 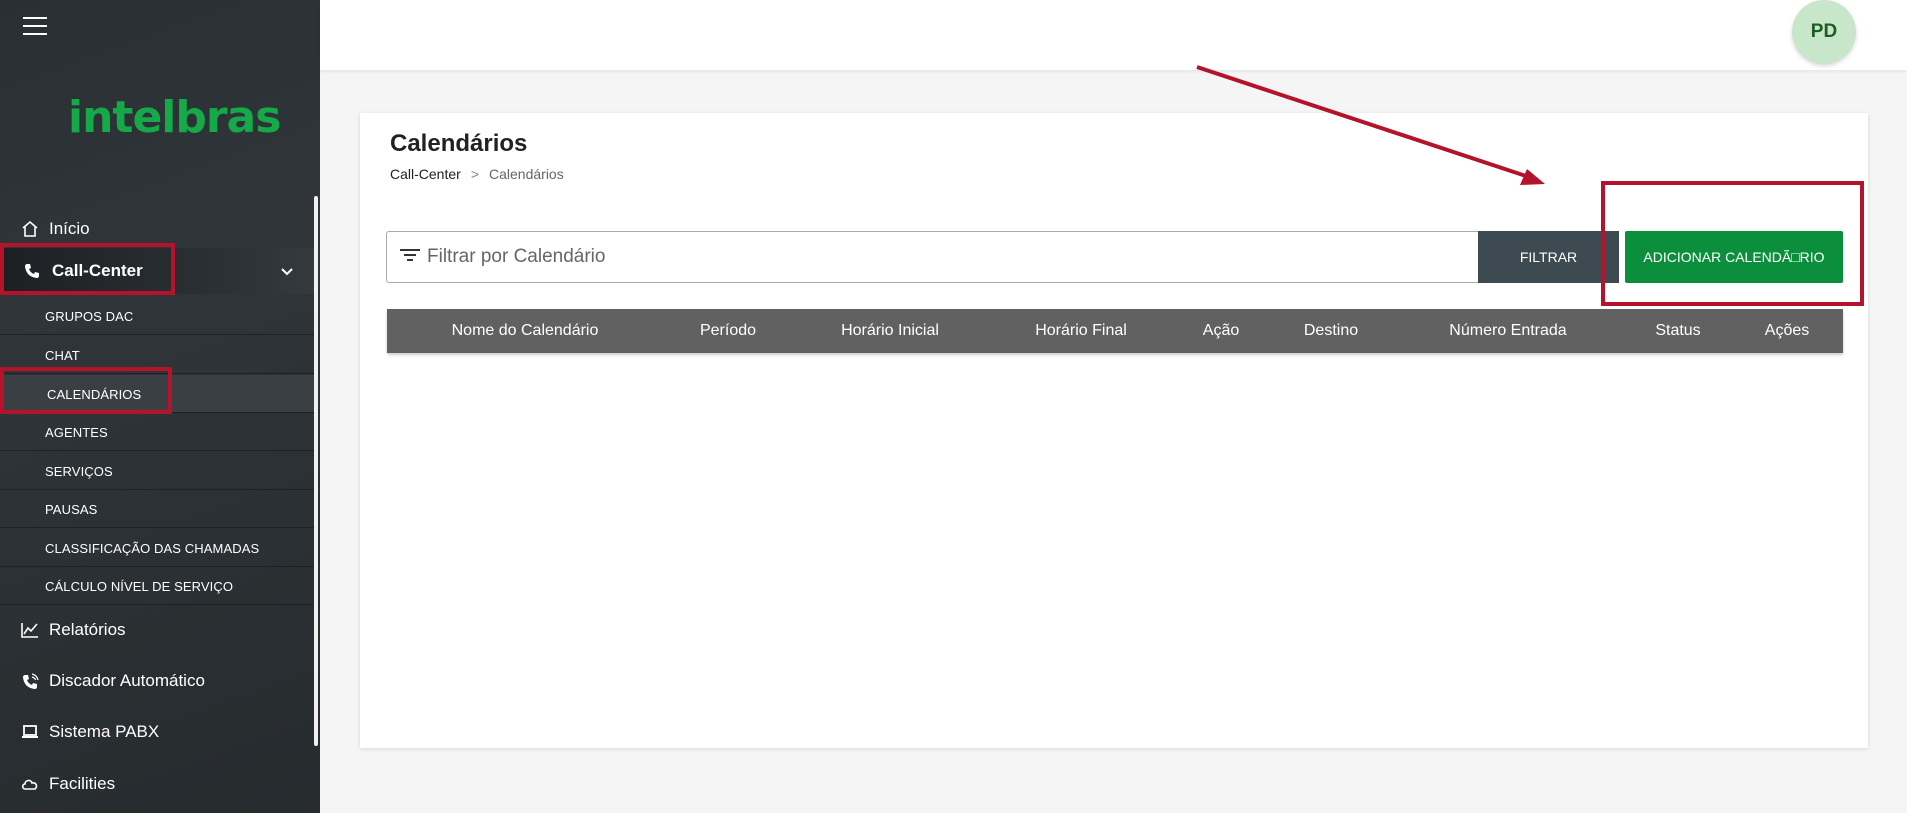 I want to click on logo: intelbras, so click(x=174, y=117).